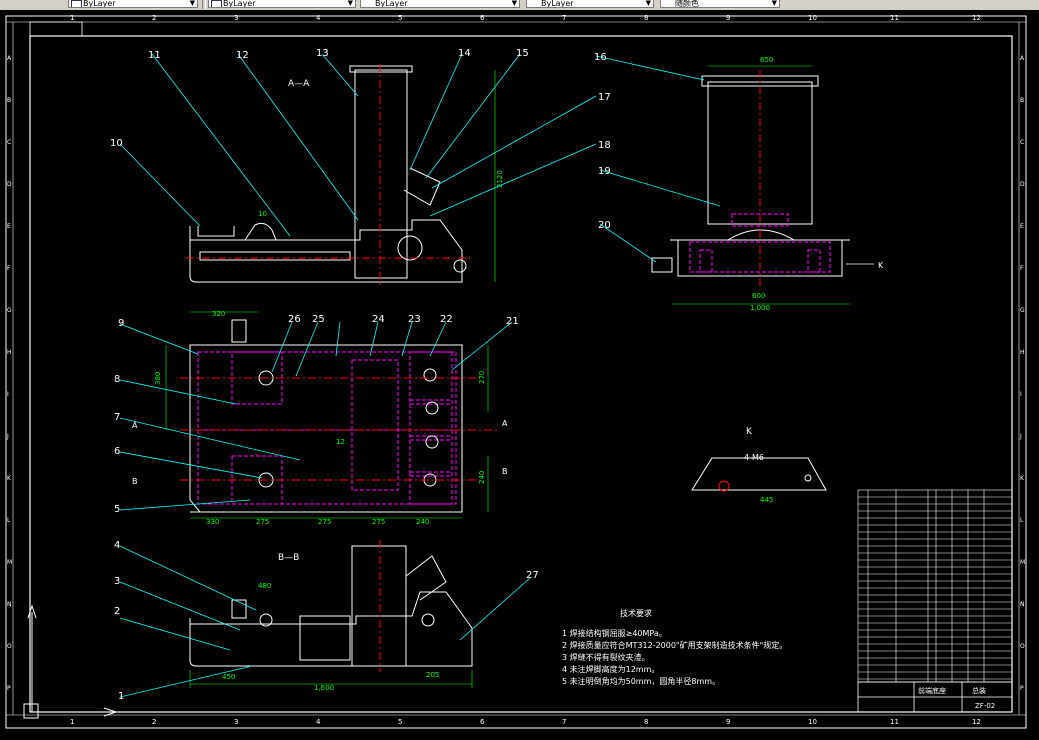 This screenshot has height=740, width=1039. Describe the element at coordinates (218, 314) in the screenshot. I see `svg-text: 320` at that location.